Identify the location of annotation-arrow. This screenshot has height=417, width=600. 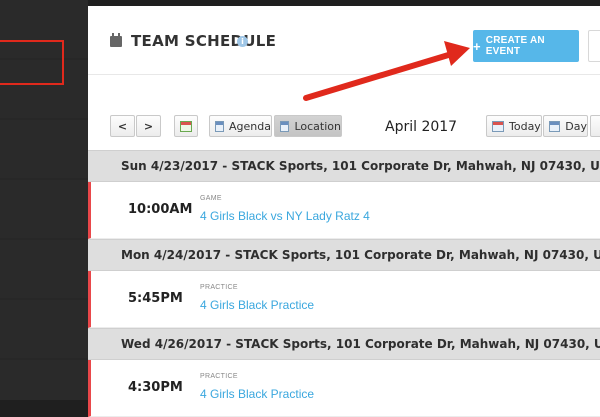
(386, 71).